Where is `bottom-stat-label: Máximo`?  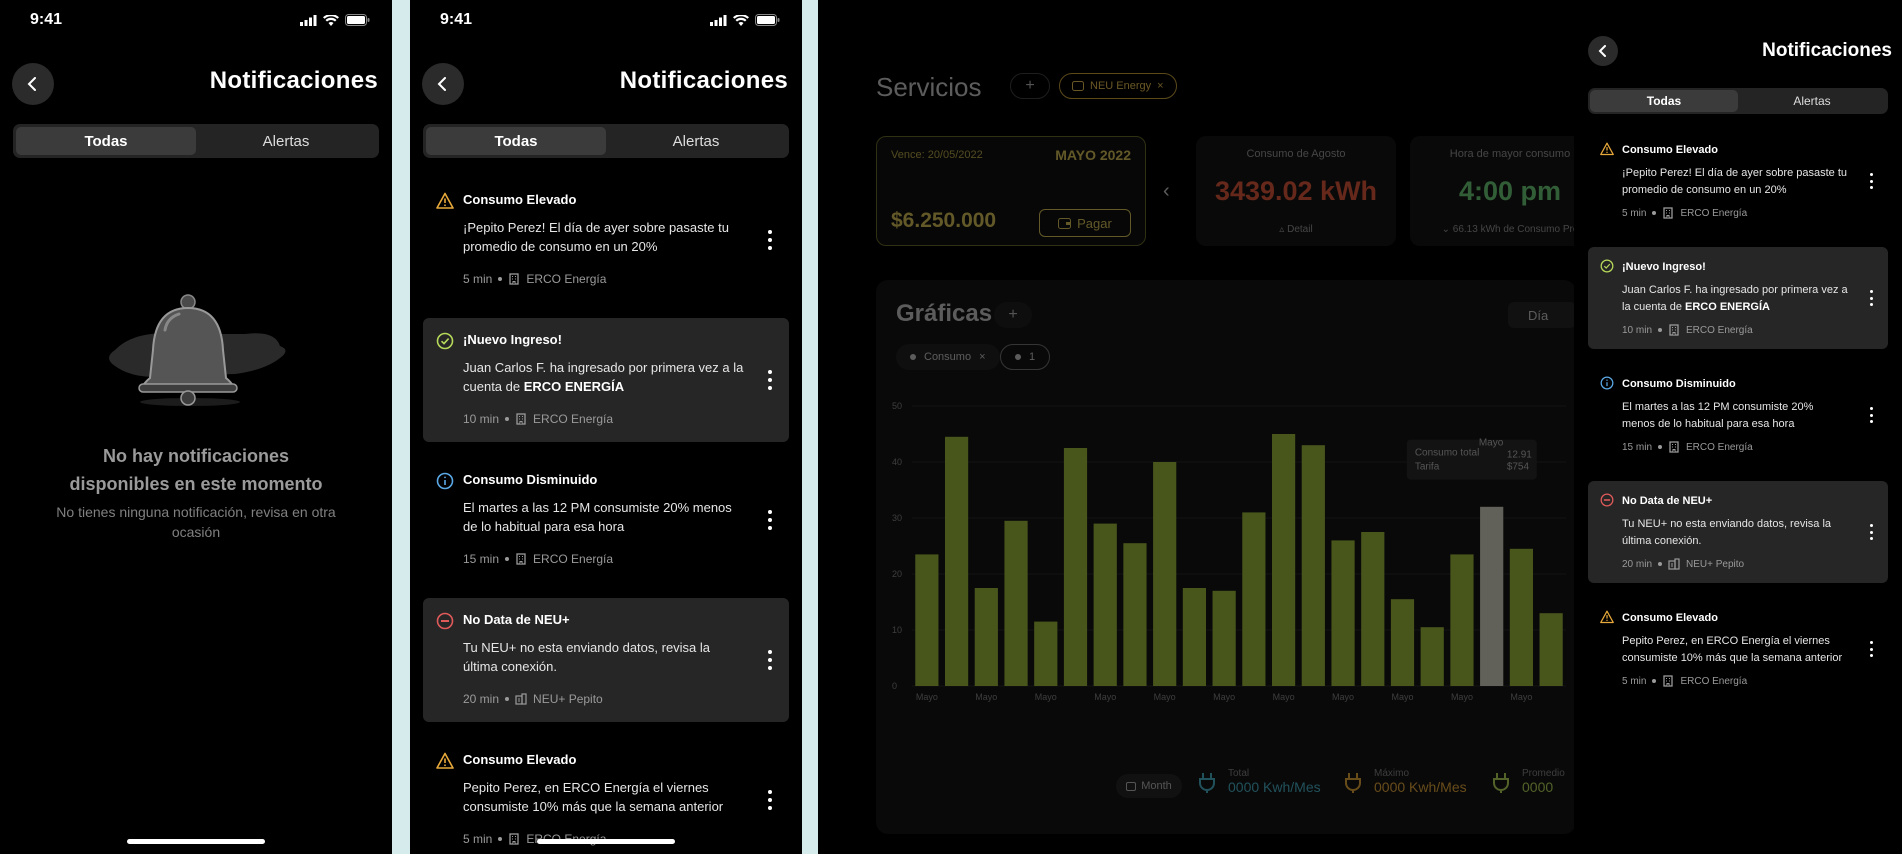 bottom-stat-label: Máximo is located at coordinates (1392, 773).